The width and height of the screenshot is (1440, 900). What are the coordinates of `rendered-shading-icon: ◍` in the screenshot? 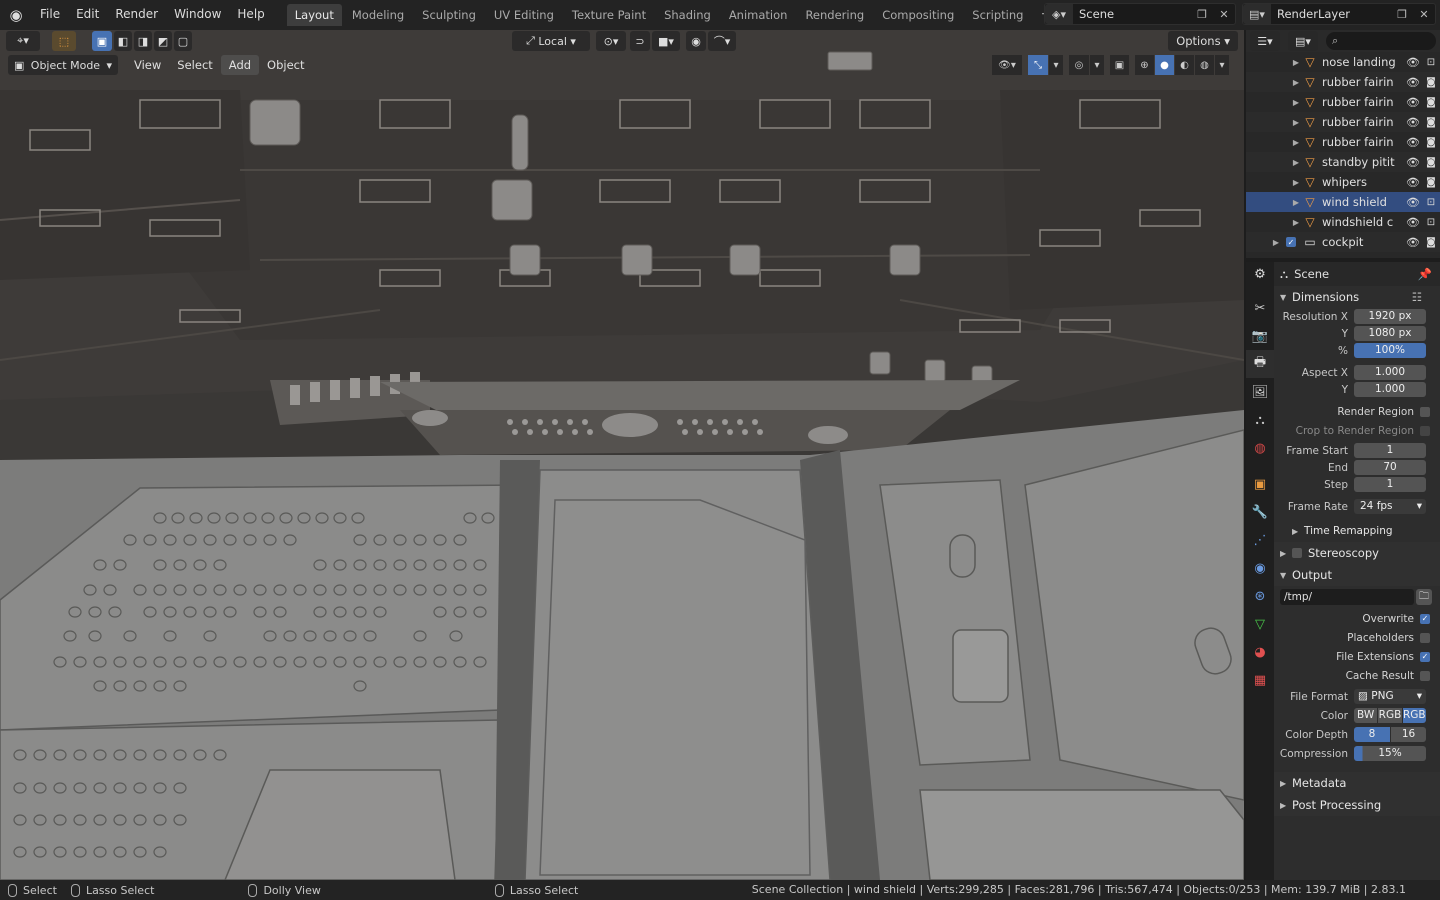 It's located at (1204, 65).